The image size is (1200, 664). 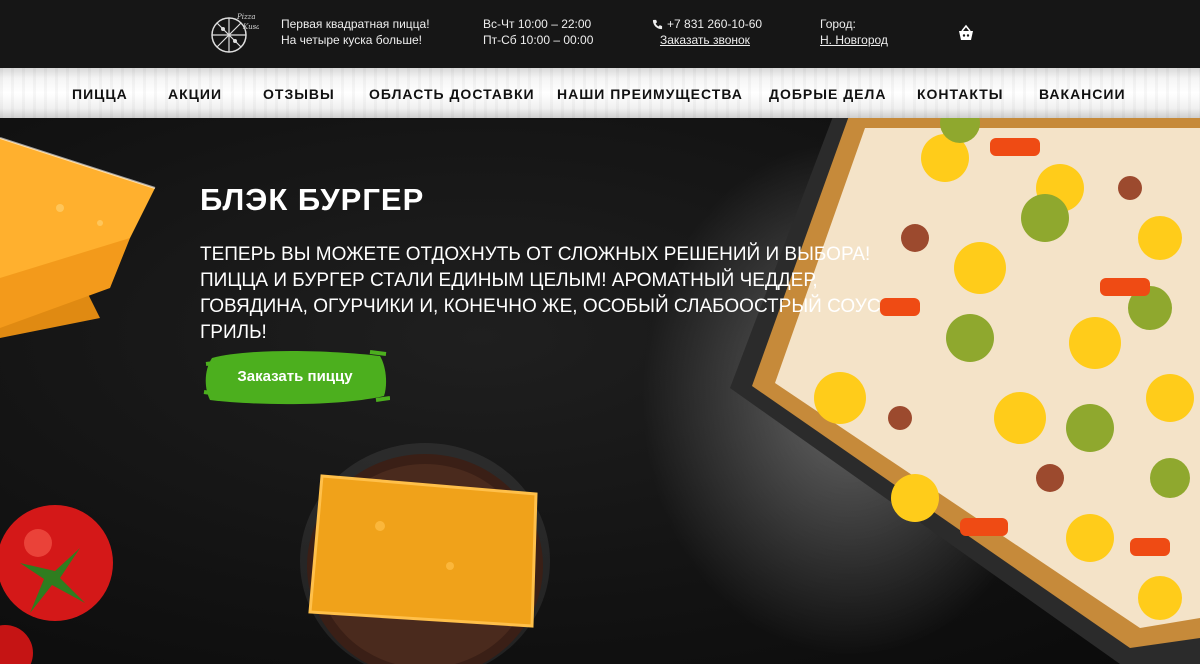 I want to click on nav-item-promotions: Акции, so click(x=195, y=94).